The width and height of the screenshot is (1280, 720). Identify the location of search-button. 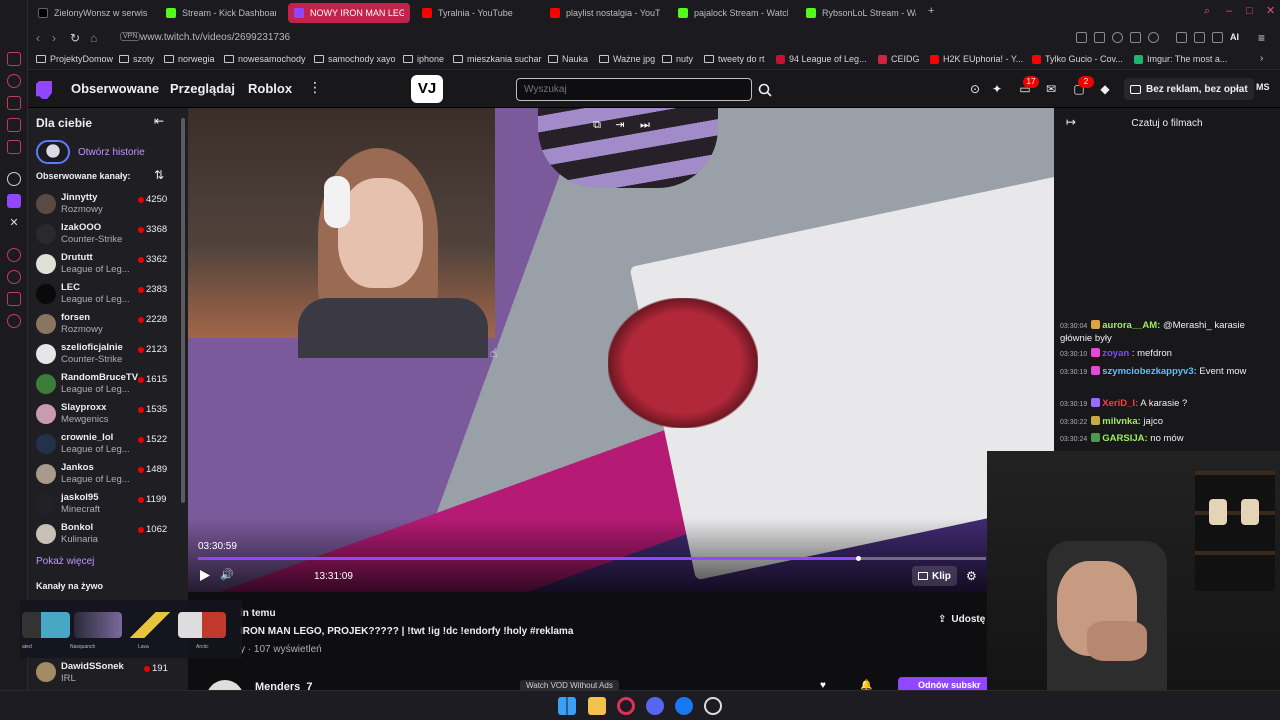
(765, 89).